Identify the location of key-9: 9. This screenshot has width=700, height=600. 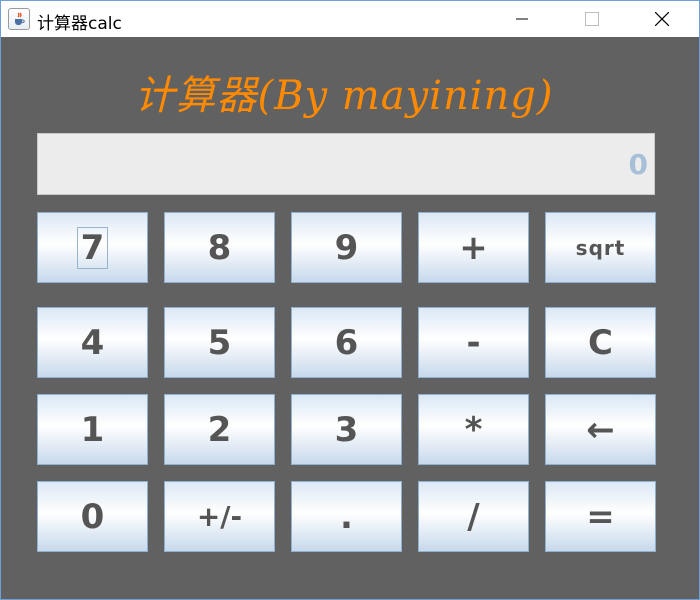
(346, 247).